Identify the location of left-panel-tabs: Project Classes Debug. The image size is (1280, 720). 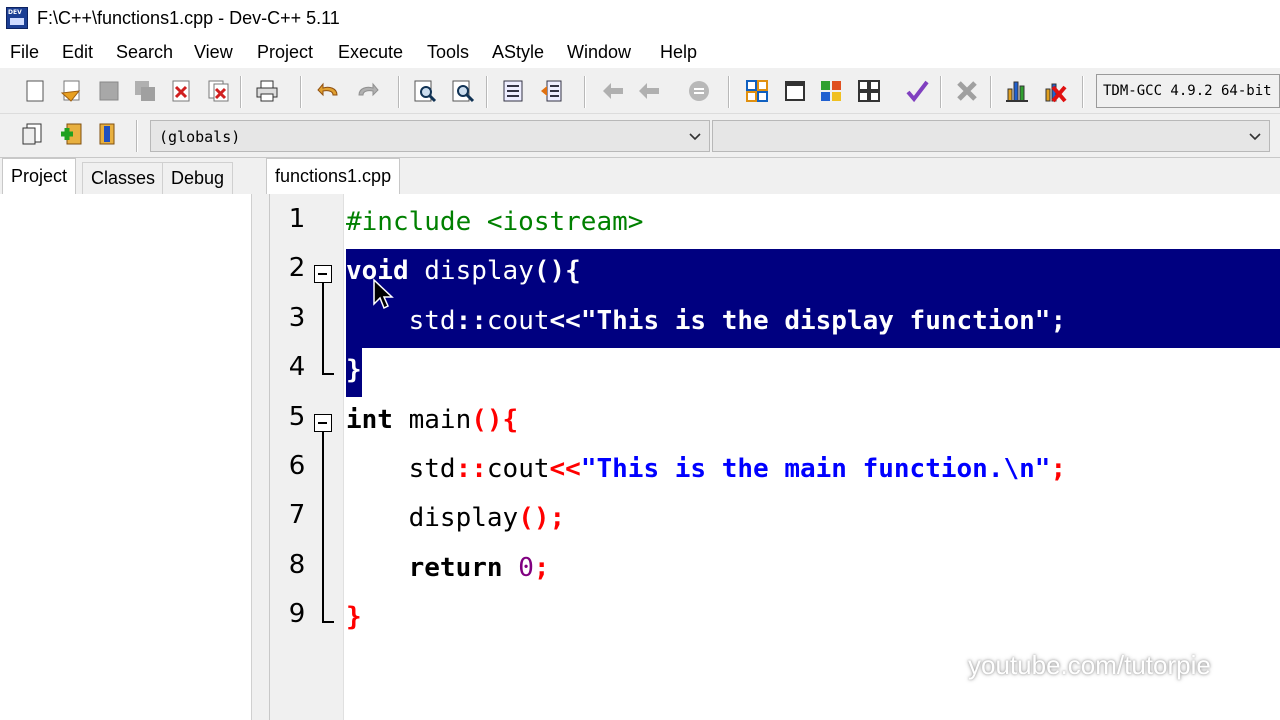
(131, 176).